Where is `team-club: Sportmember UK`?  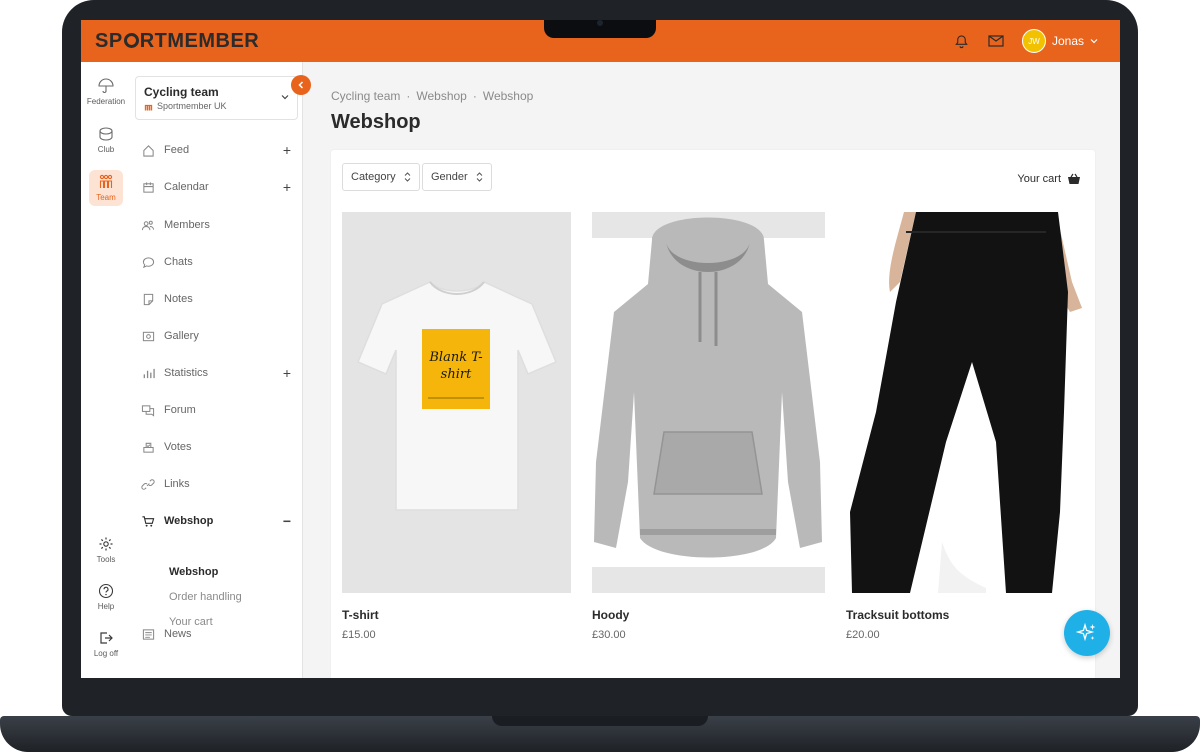
team-club: Sportmember UK is located at coordinates (185, 106).